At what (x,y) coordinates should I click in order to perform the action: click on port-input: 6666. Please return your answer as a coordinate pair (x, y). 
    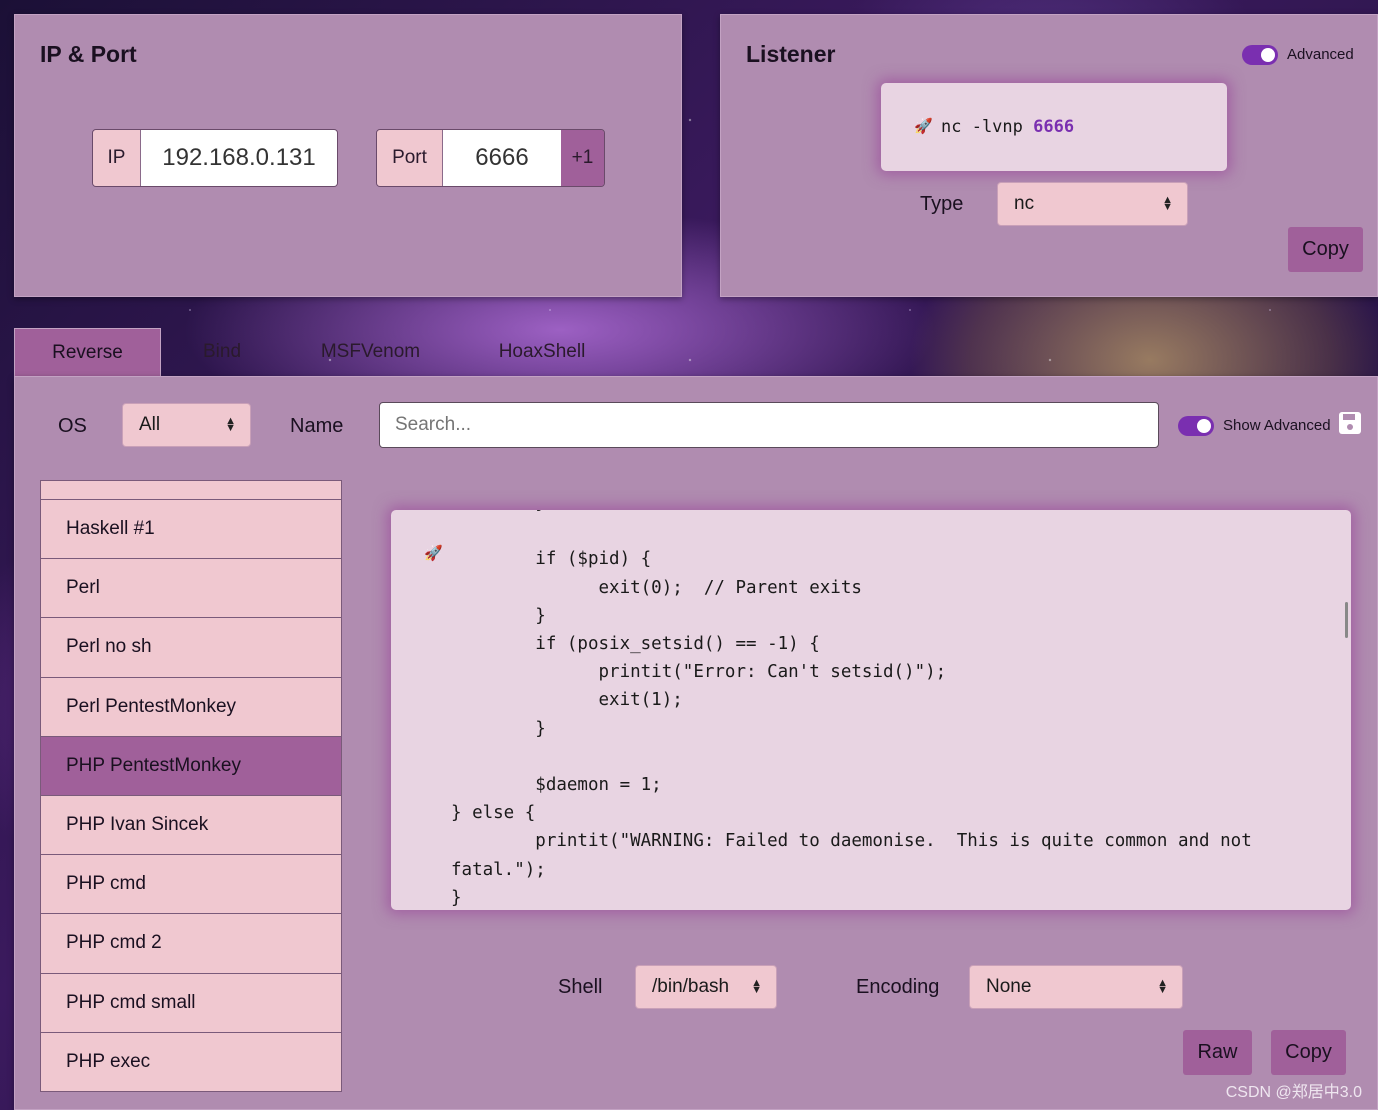
    Looking at the image, I should click on (502, 158).